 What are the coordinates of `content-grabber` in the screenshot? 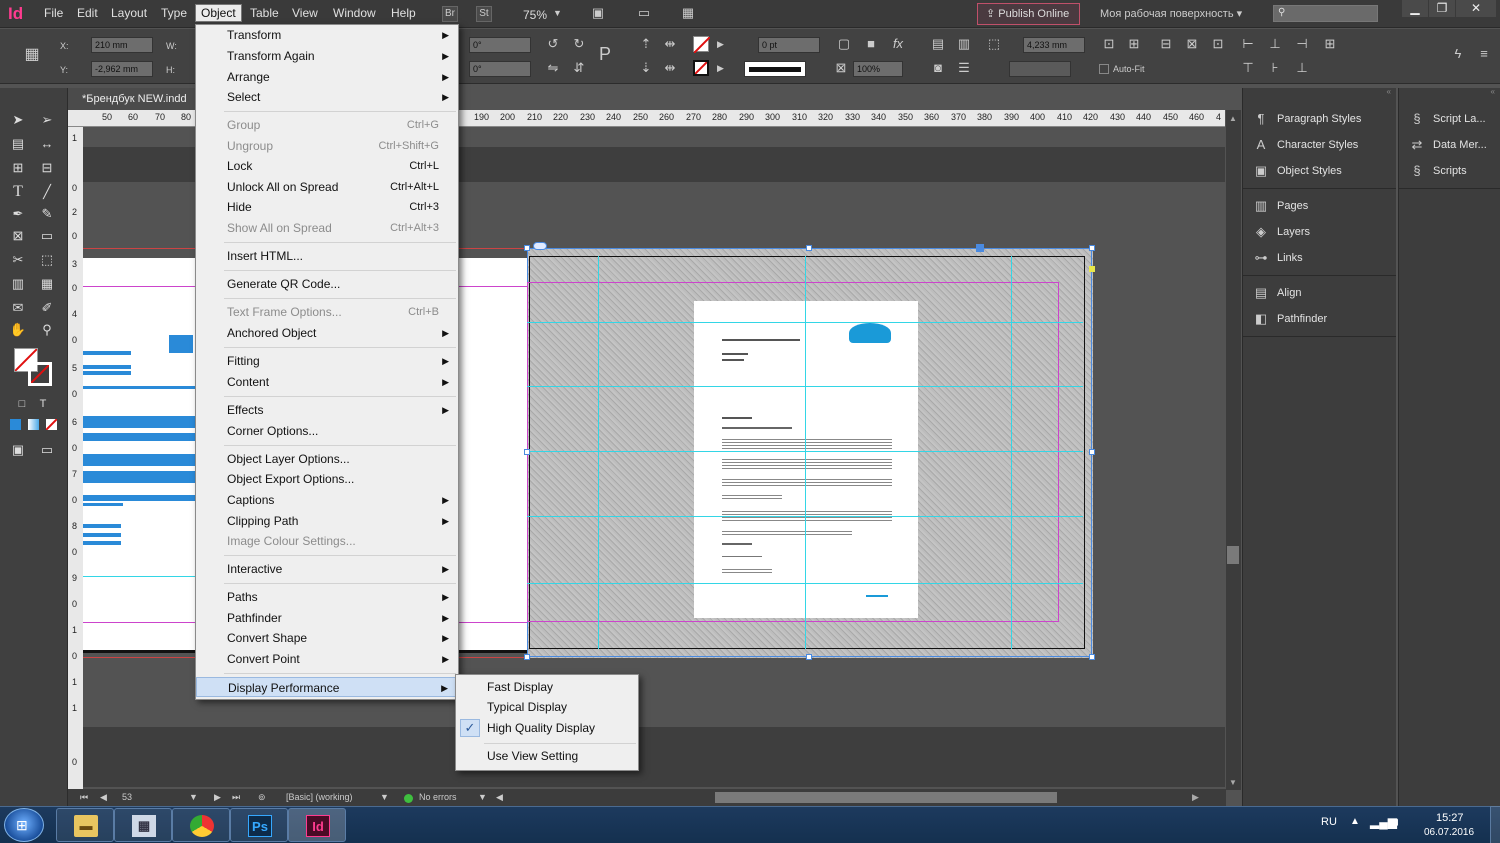 It's located at (980, 248).